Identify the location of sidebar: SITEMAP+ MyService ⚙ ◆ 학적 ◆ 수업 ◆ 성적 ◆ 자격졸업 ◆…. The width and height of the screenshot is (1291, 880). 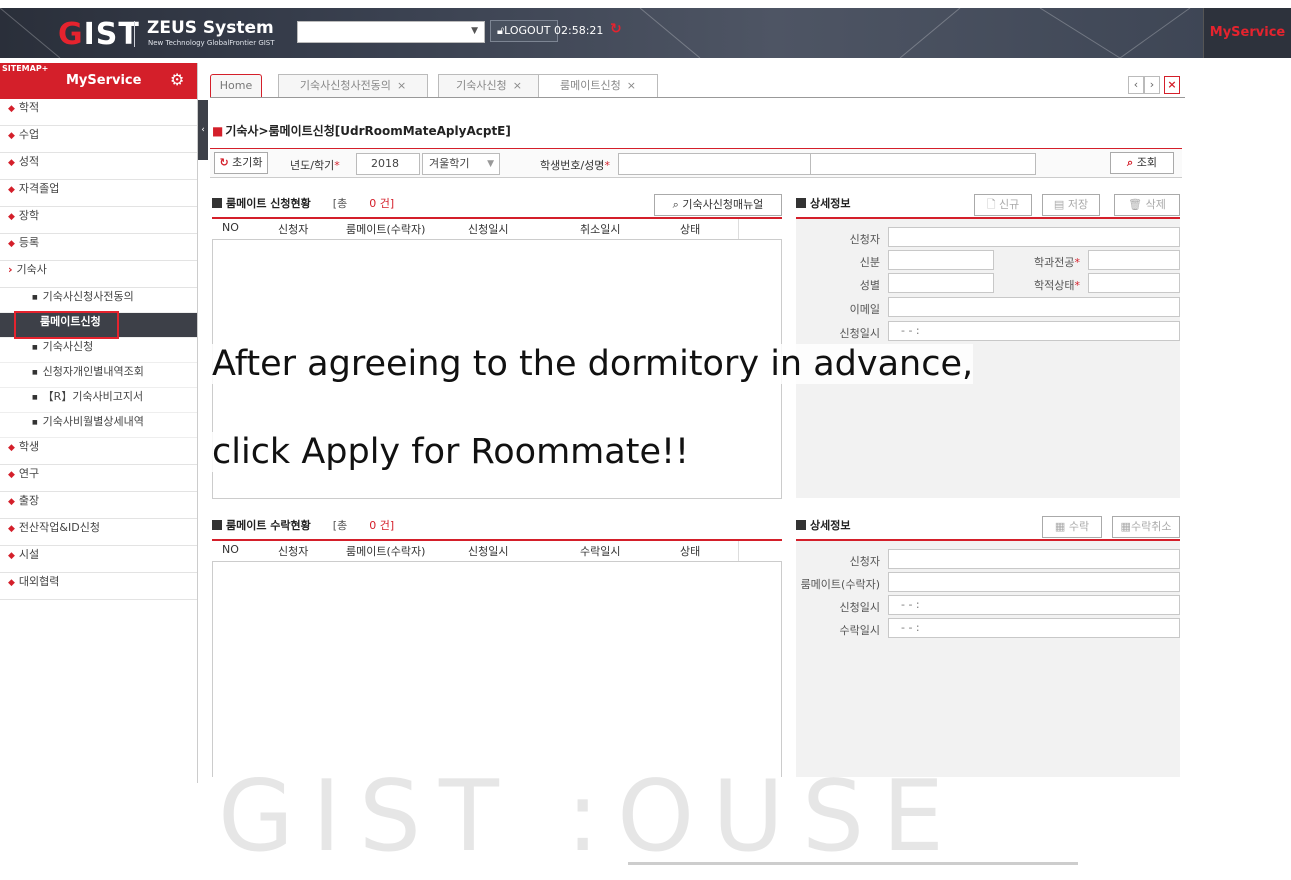
(99, 423).